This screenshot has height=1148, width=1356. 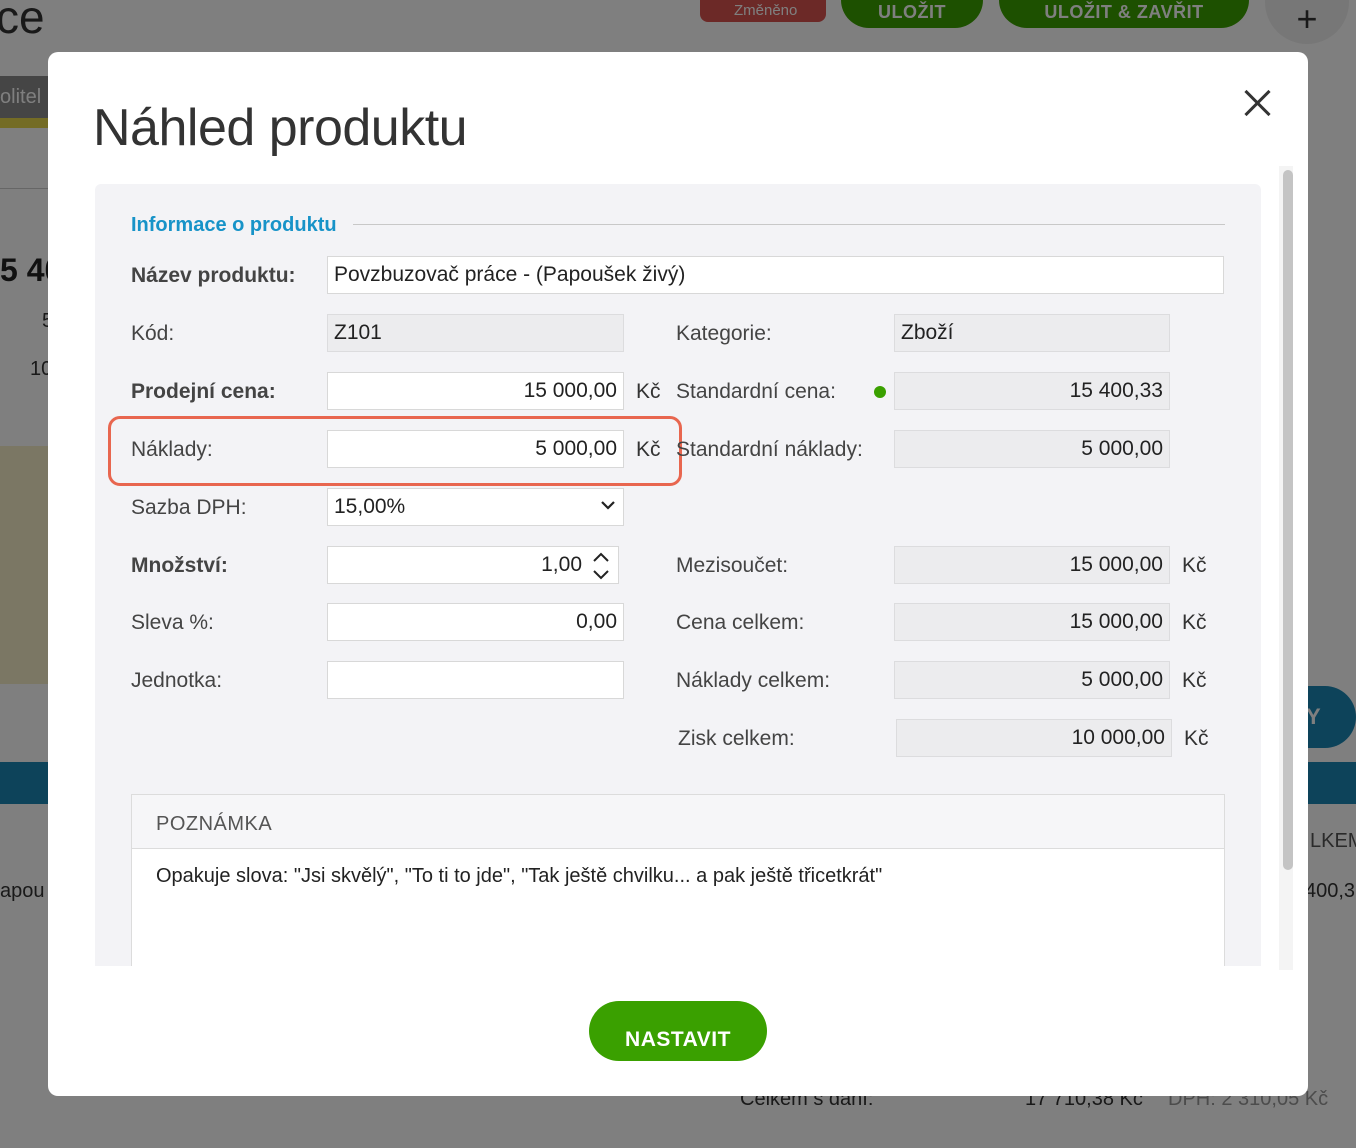 I want to click on standard-costs-label: Standardní náklady:, so click(x=769, y=449).